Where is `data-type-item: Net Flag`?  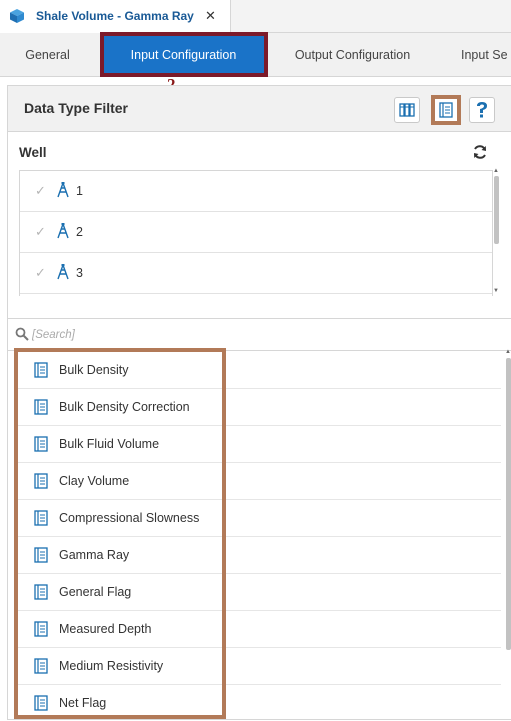
data-type-item: Net Flag is located at coordinates (259, 703).